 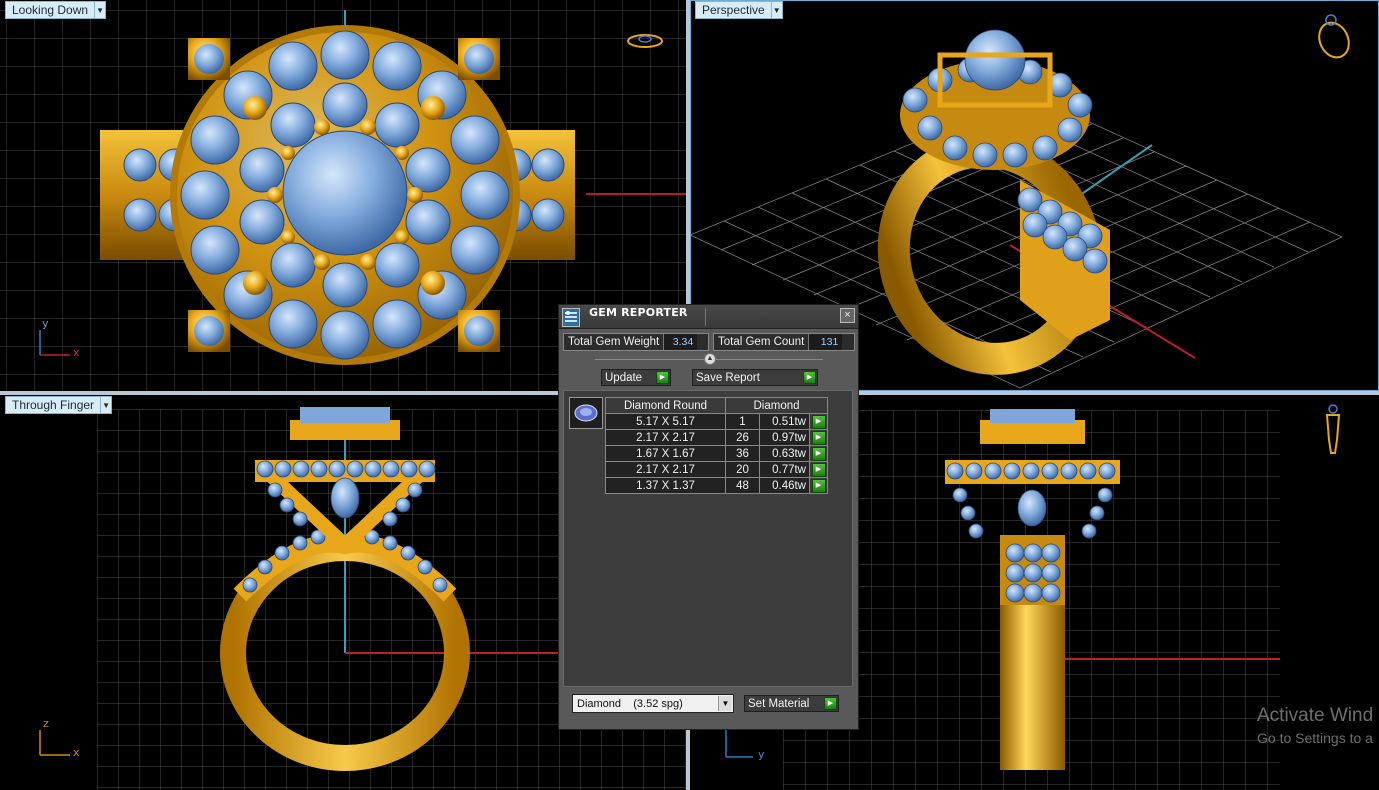 What do you see at coordinates (733, 10) in the screenshot?
I see `viewport-label-text: Perspective` at bounding box center [733, 10].